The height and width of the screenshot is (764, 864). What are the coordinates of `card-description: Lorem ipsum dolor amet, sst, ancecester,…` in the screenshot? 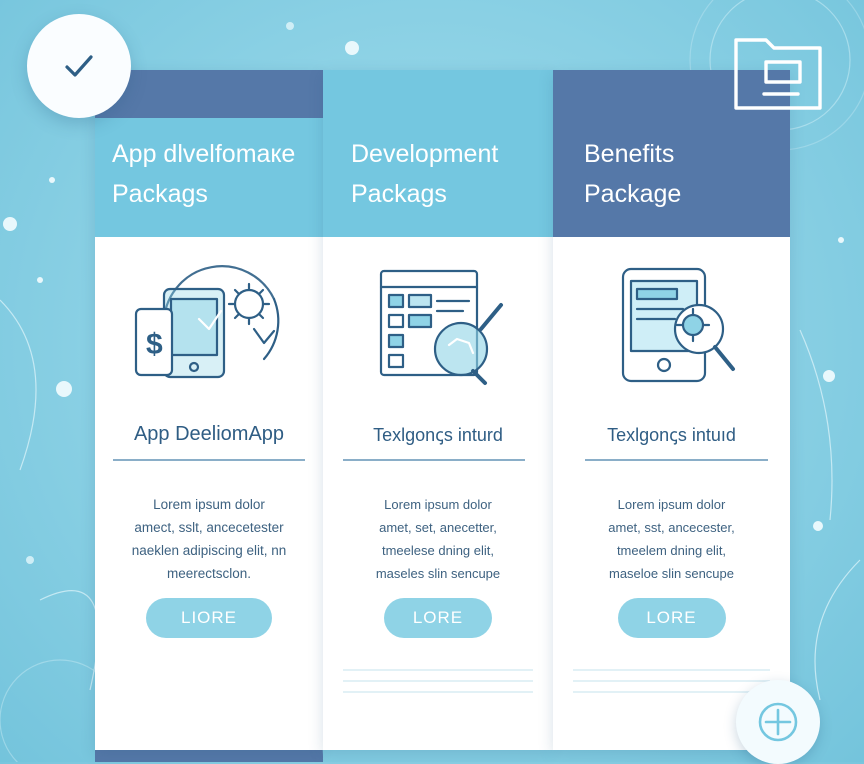 It's located at (671, 539).